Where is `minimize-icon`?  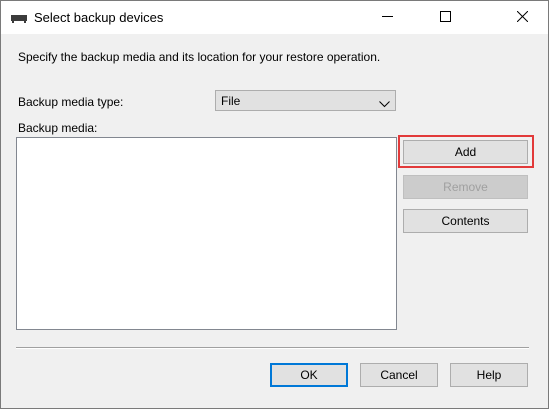
minimize-icon is located at coordinates (387, 18).